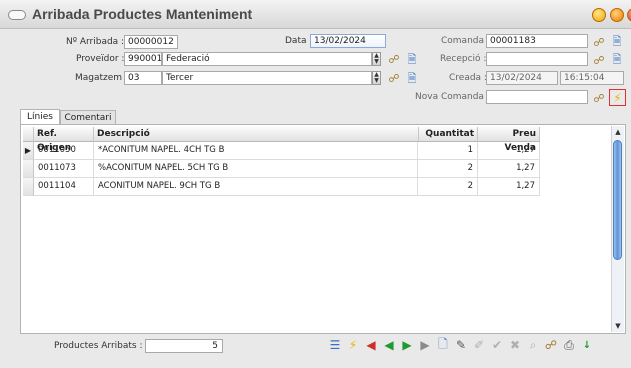 The width and height of the screenshot is (631, 368). Describe the element at coordinates (509, 140) in the screenshot. I see `col-header-preu-venda: Preu Venda` at that location.